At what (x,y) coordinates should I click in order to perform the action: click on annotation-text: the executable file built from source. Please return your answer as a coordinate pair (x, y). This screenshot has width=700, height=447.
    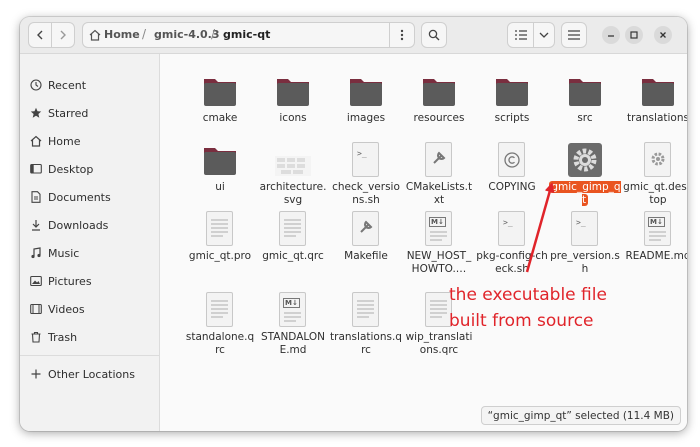
    Looking at the image, I should click on (544, 308).